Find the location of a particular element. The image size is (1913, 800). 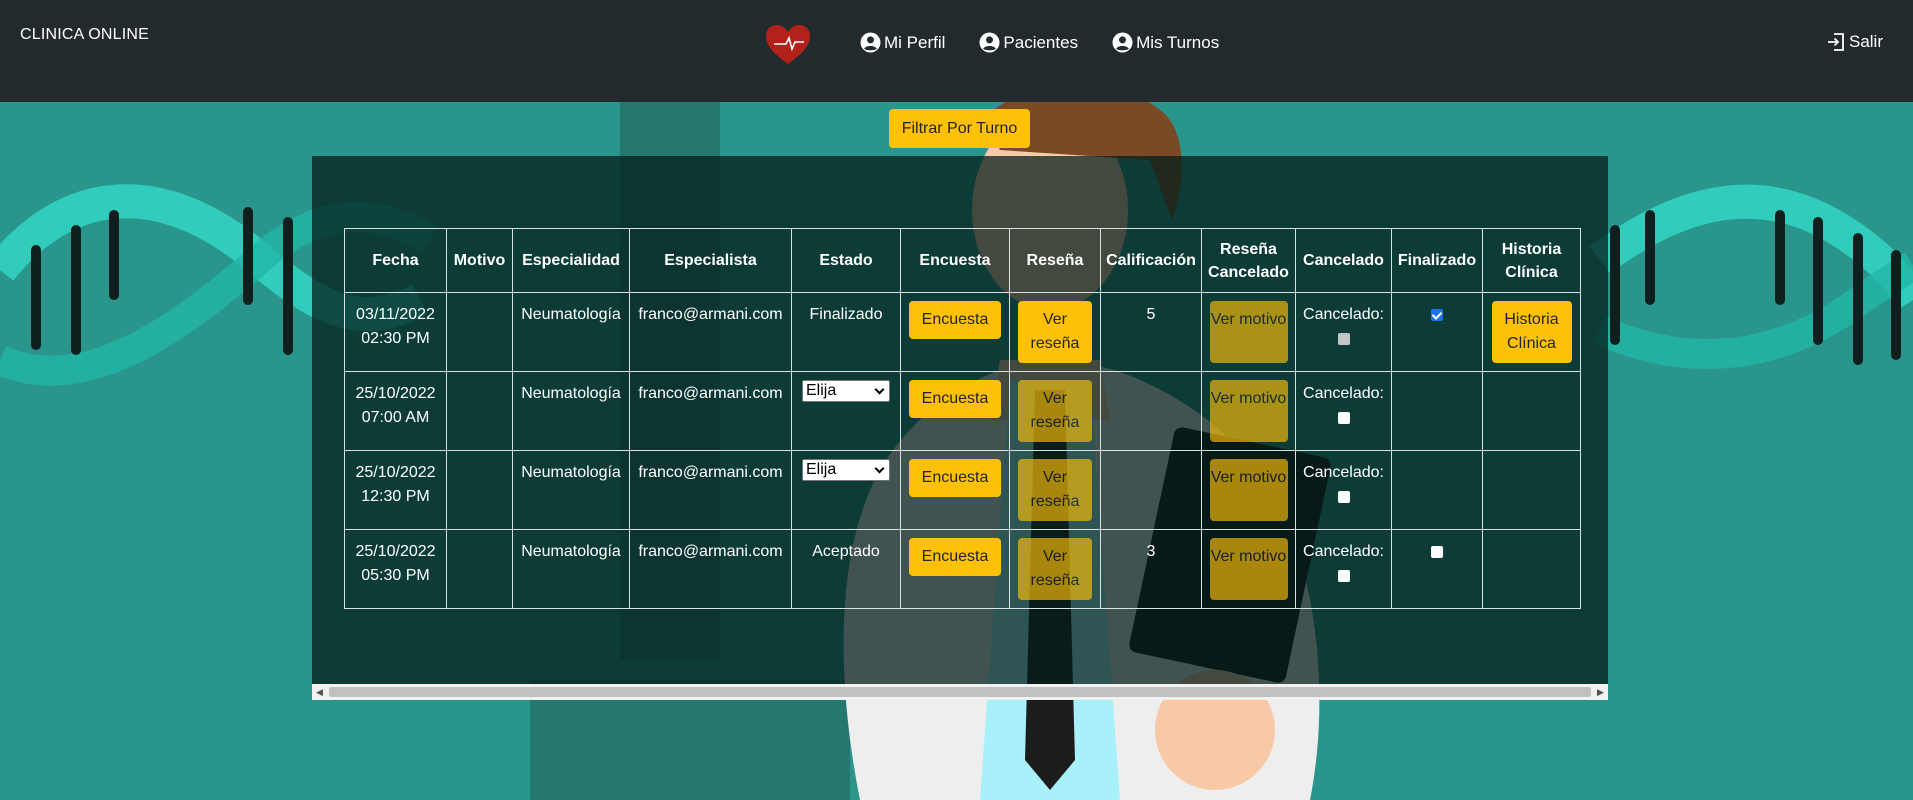

appointment-date: 03/11/2022 is located at coordinates (395, 314).